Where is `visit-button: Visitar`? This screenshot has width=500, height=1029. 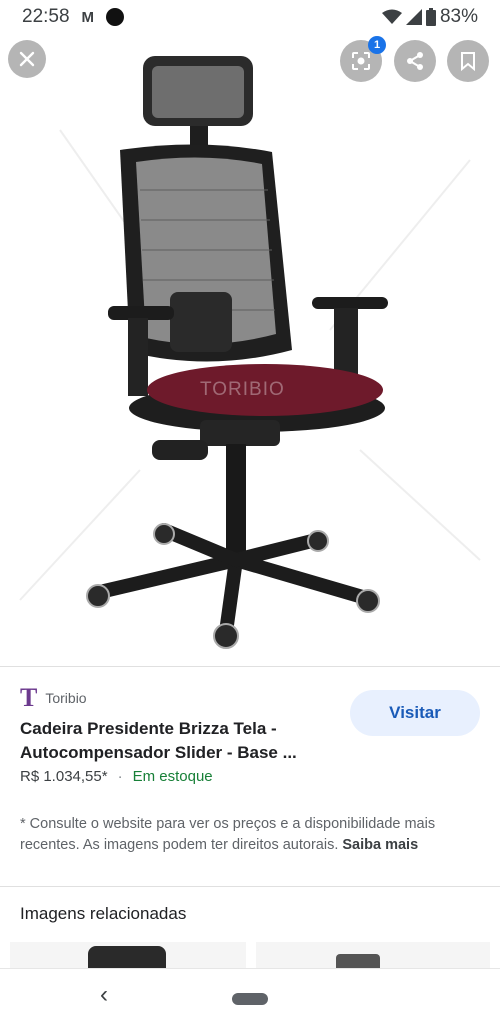
visit-button: Visitar is located at coordinates (415, 713).